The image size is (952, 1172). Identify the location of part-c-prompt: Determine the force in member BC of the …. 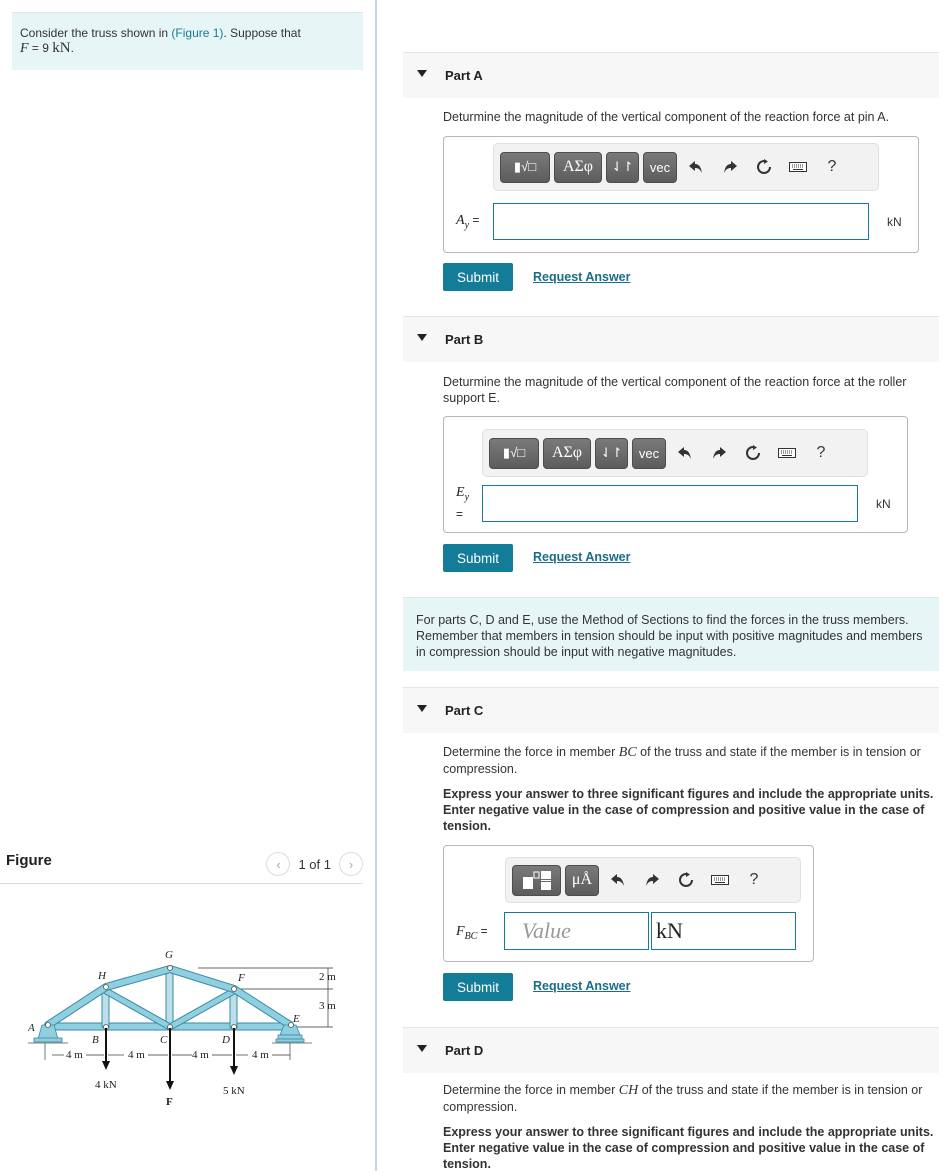
(690, 760).